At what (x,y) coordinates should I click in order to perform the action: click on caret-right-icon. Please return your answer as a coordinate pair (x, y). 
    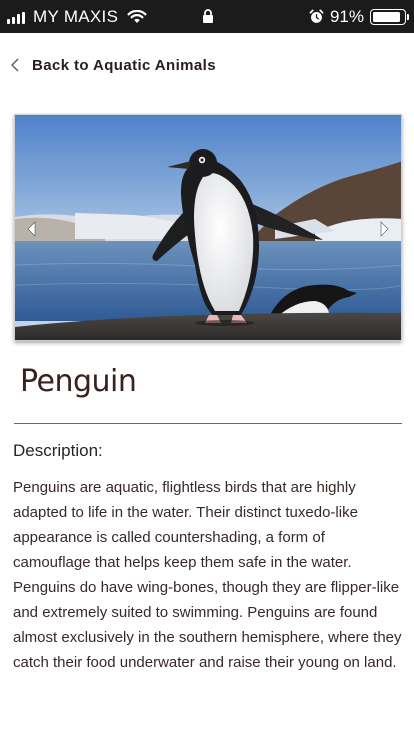
    Looking at the image, I should click on (384, 229).